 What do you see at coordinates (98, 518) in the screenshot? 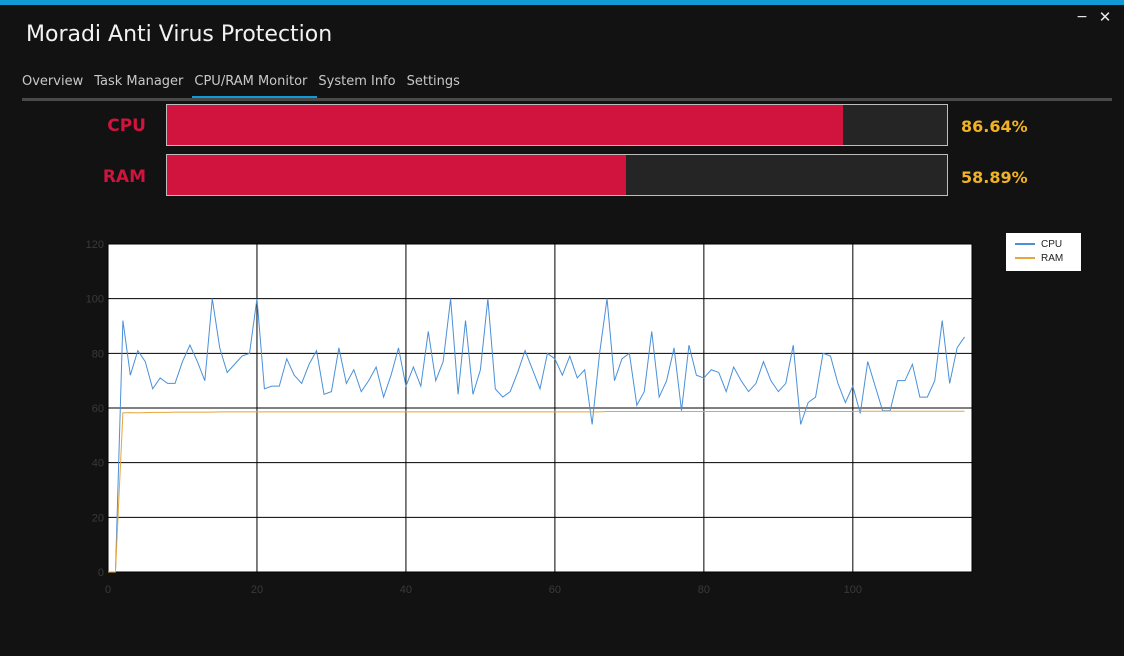
I see `y-tick-label: 20` at bounding box center [98, 518].